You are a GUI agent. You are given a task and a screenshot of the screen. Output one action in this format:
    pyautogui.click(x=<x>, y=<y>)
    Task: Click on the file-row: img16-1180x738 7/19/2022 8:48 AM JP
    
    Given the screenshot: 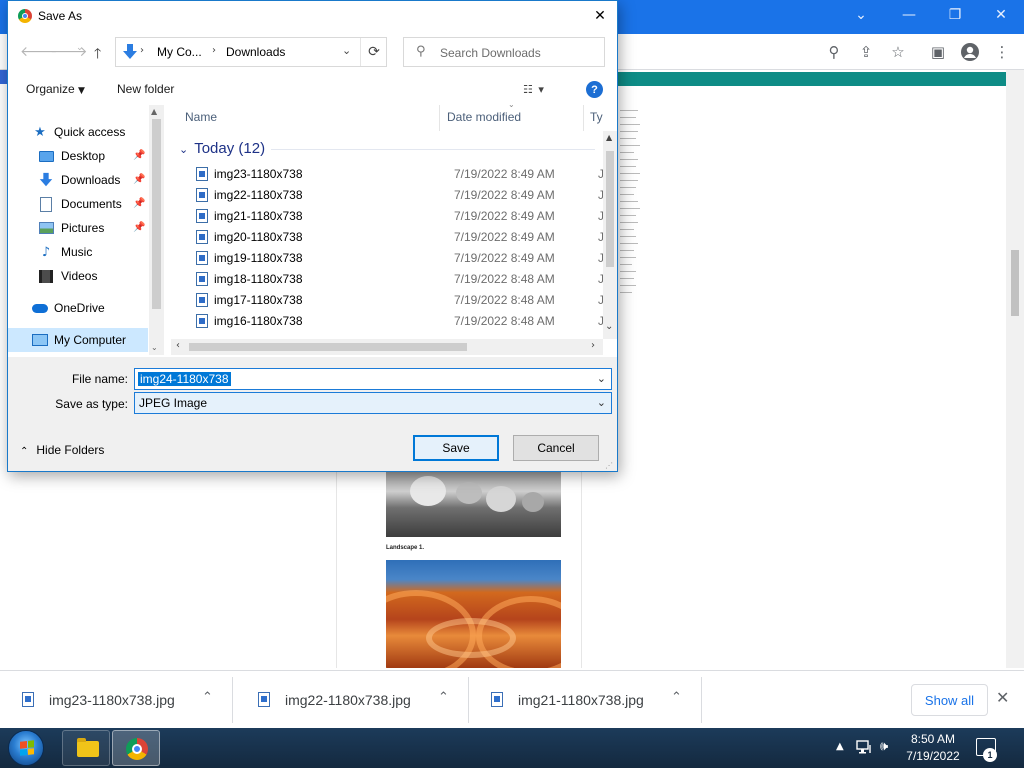 What is the action you would take?
    pyautogui.click(x=391, y=321)
    